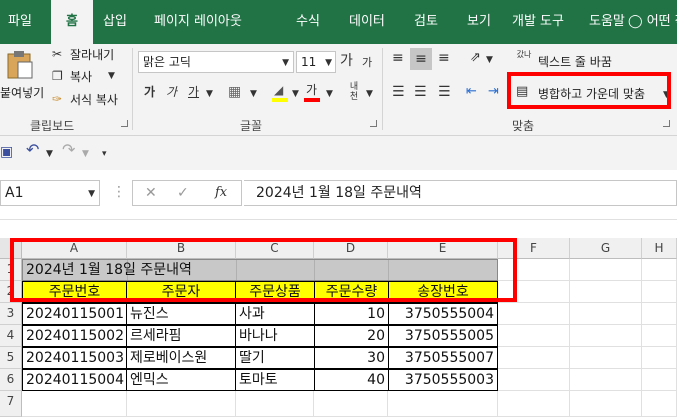 The width and height of the screenshot is (677, 417). I want to click on table-cell: 20240115002, so click(74, 336).